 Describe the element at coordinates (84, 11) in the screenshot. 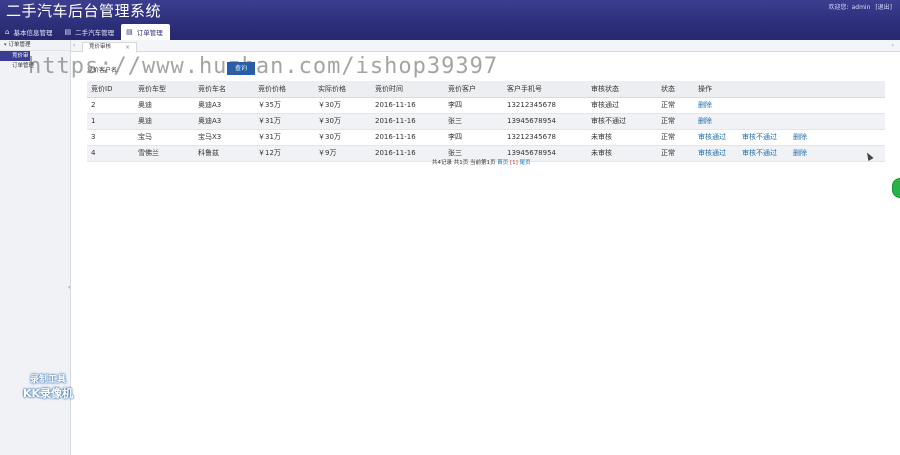

I see `app-title: 二手汽车后台管理系统` at that location.